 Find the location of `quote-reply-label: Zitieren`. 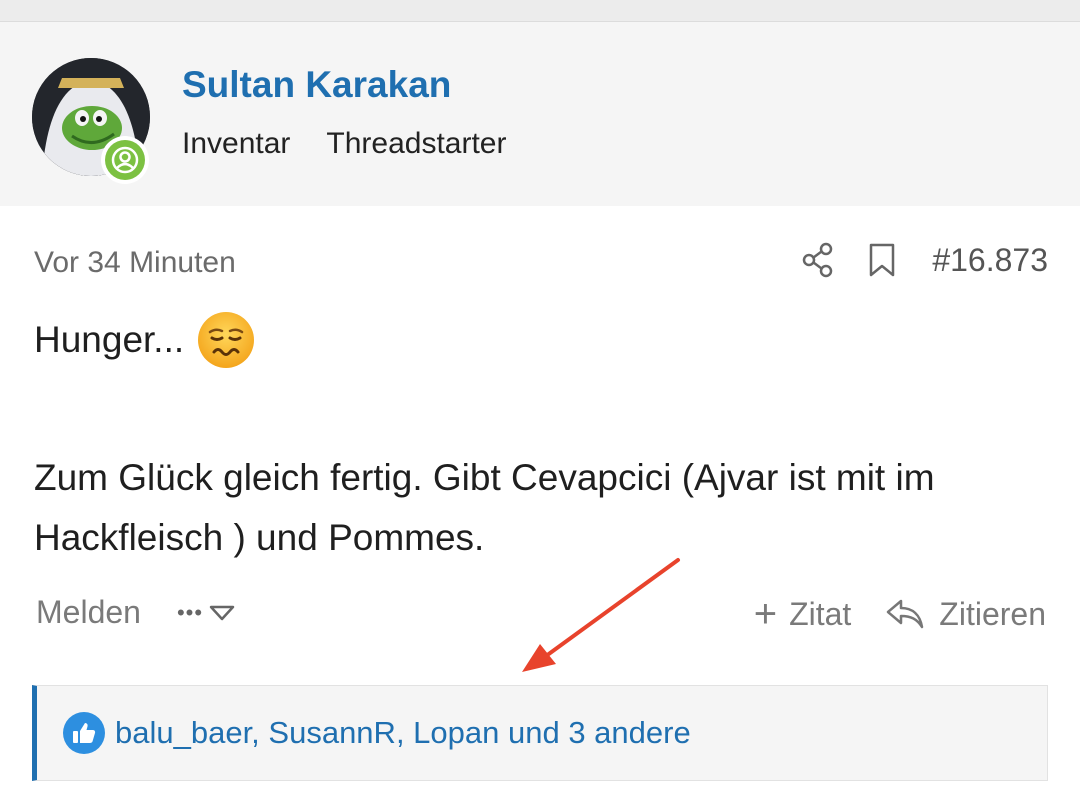

quote-reply-label: Zitieren is located at coordinates (992, 613).